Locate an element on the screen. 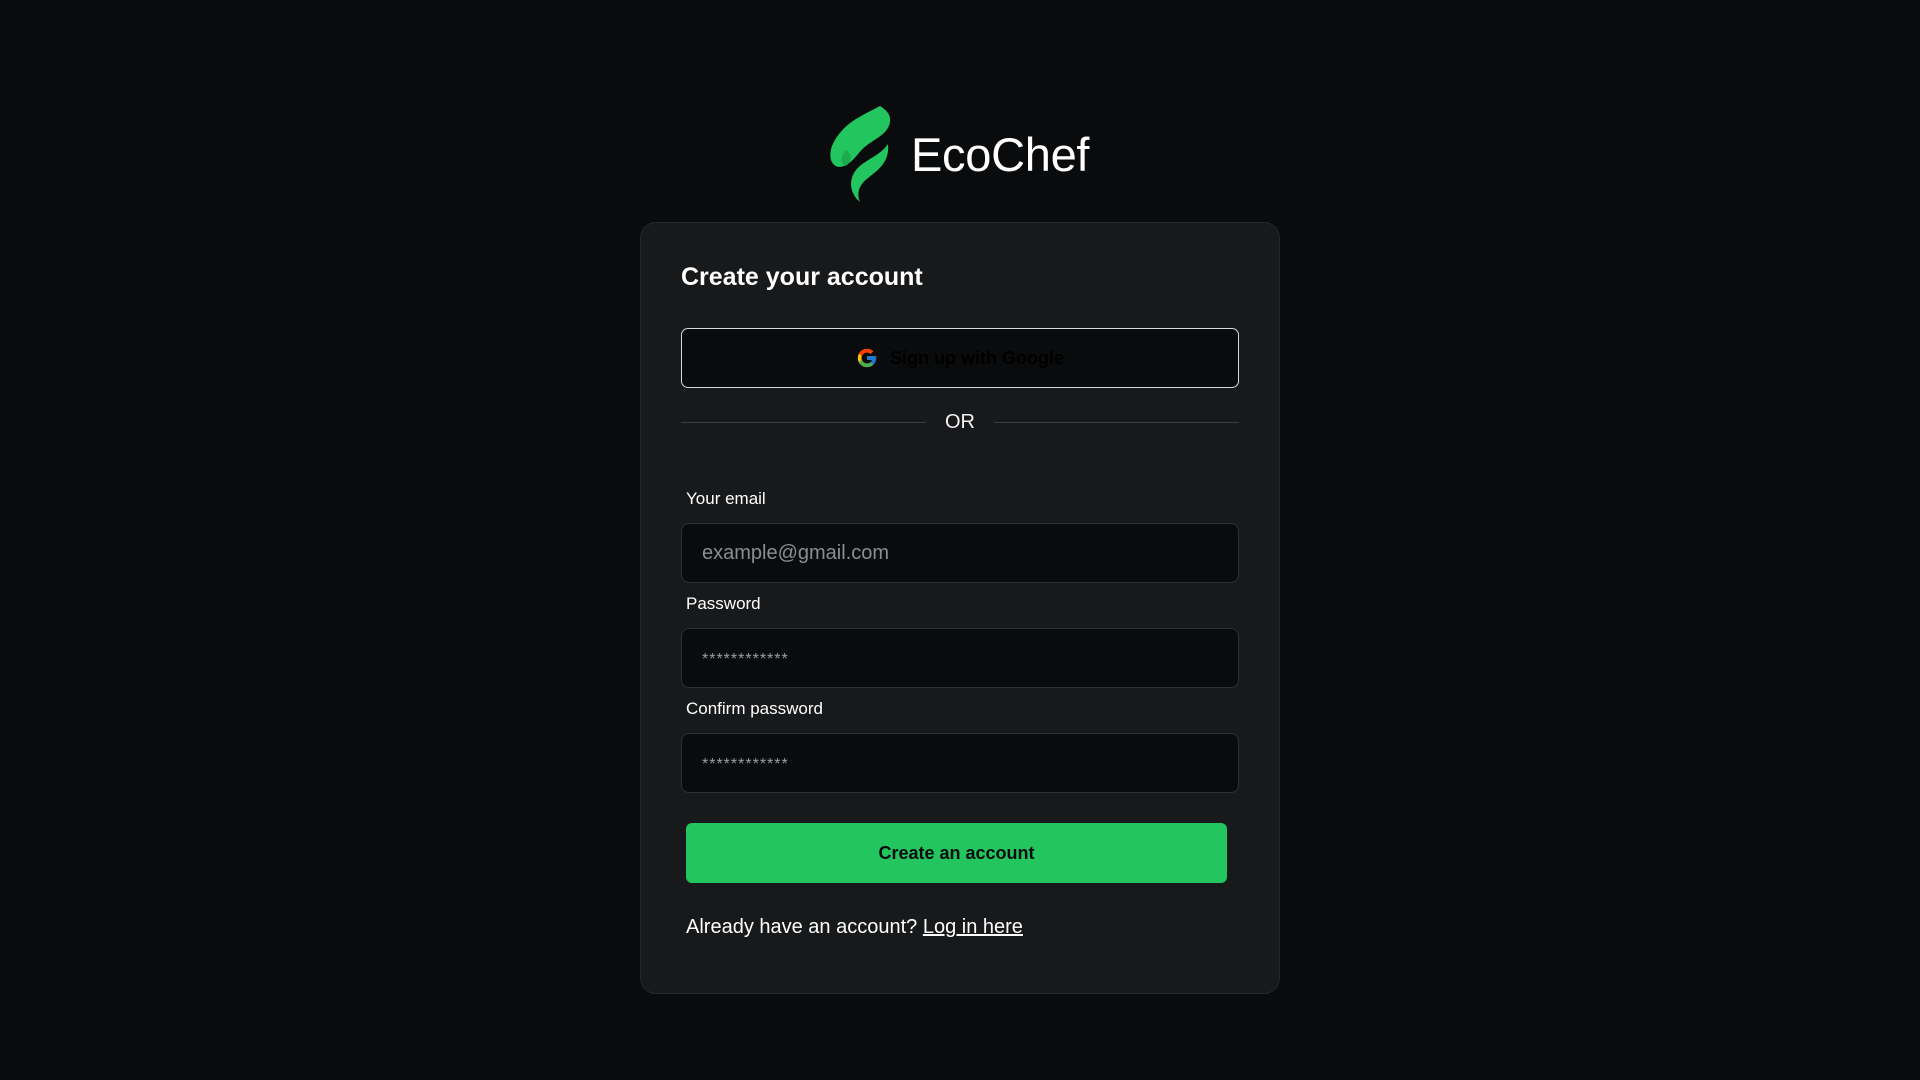 The image size is (1920, 1080). password-field is located at coordinates (960, 658).